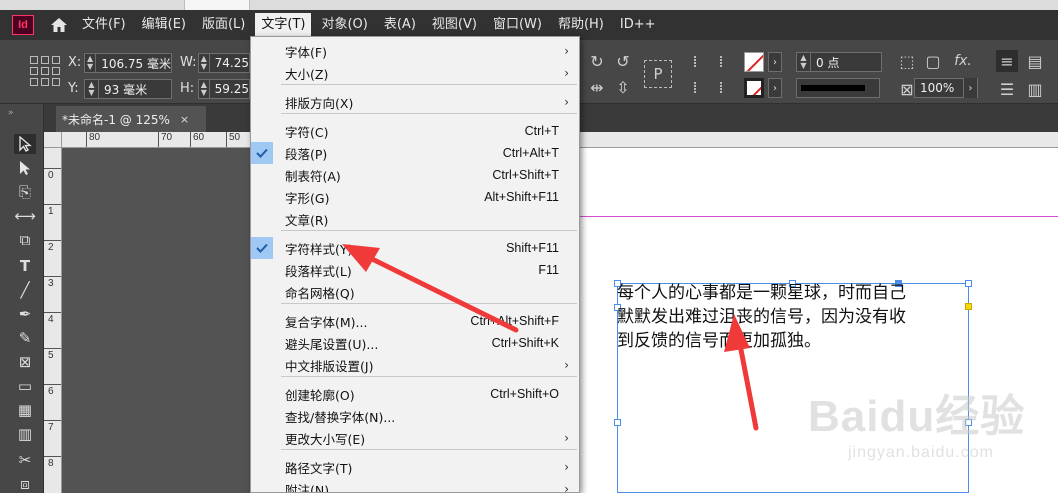  Describe the element at coordinates (283, 25) in the screenshot. I see `menu-type: 文字(T)` at that location.